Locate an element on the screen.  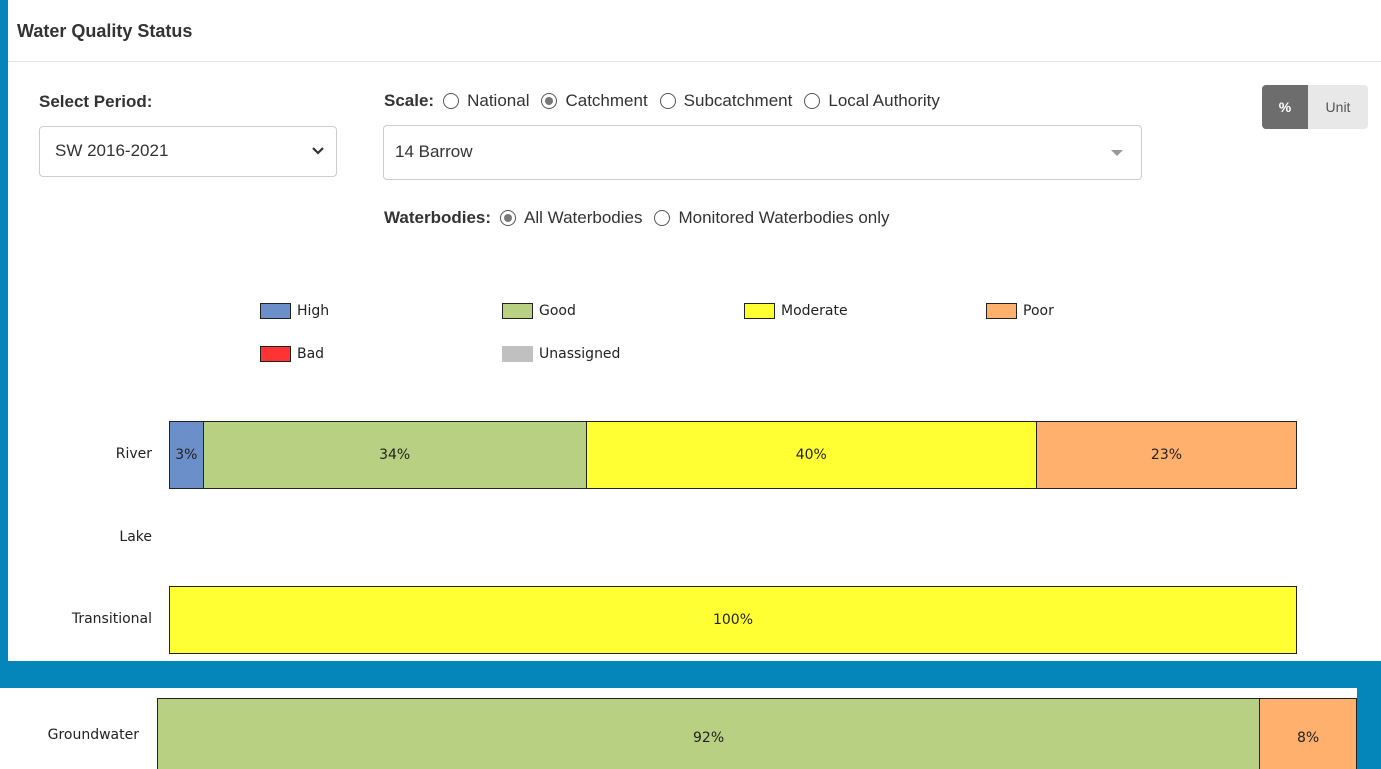
bar-river: 3% 34% 40% 23% is located at coordinates (733, 455).